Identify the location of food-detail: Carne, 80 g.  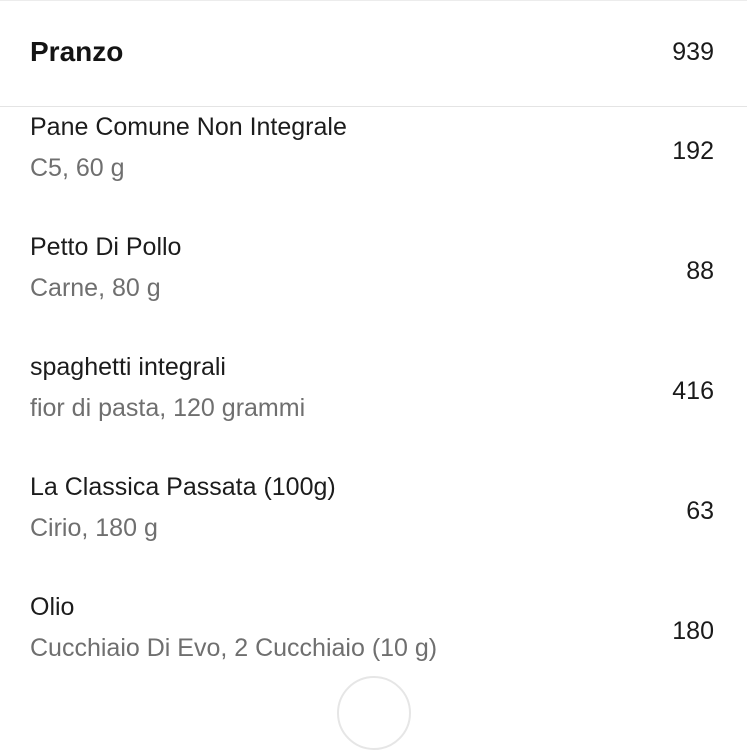
(95, 288).